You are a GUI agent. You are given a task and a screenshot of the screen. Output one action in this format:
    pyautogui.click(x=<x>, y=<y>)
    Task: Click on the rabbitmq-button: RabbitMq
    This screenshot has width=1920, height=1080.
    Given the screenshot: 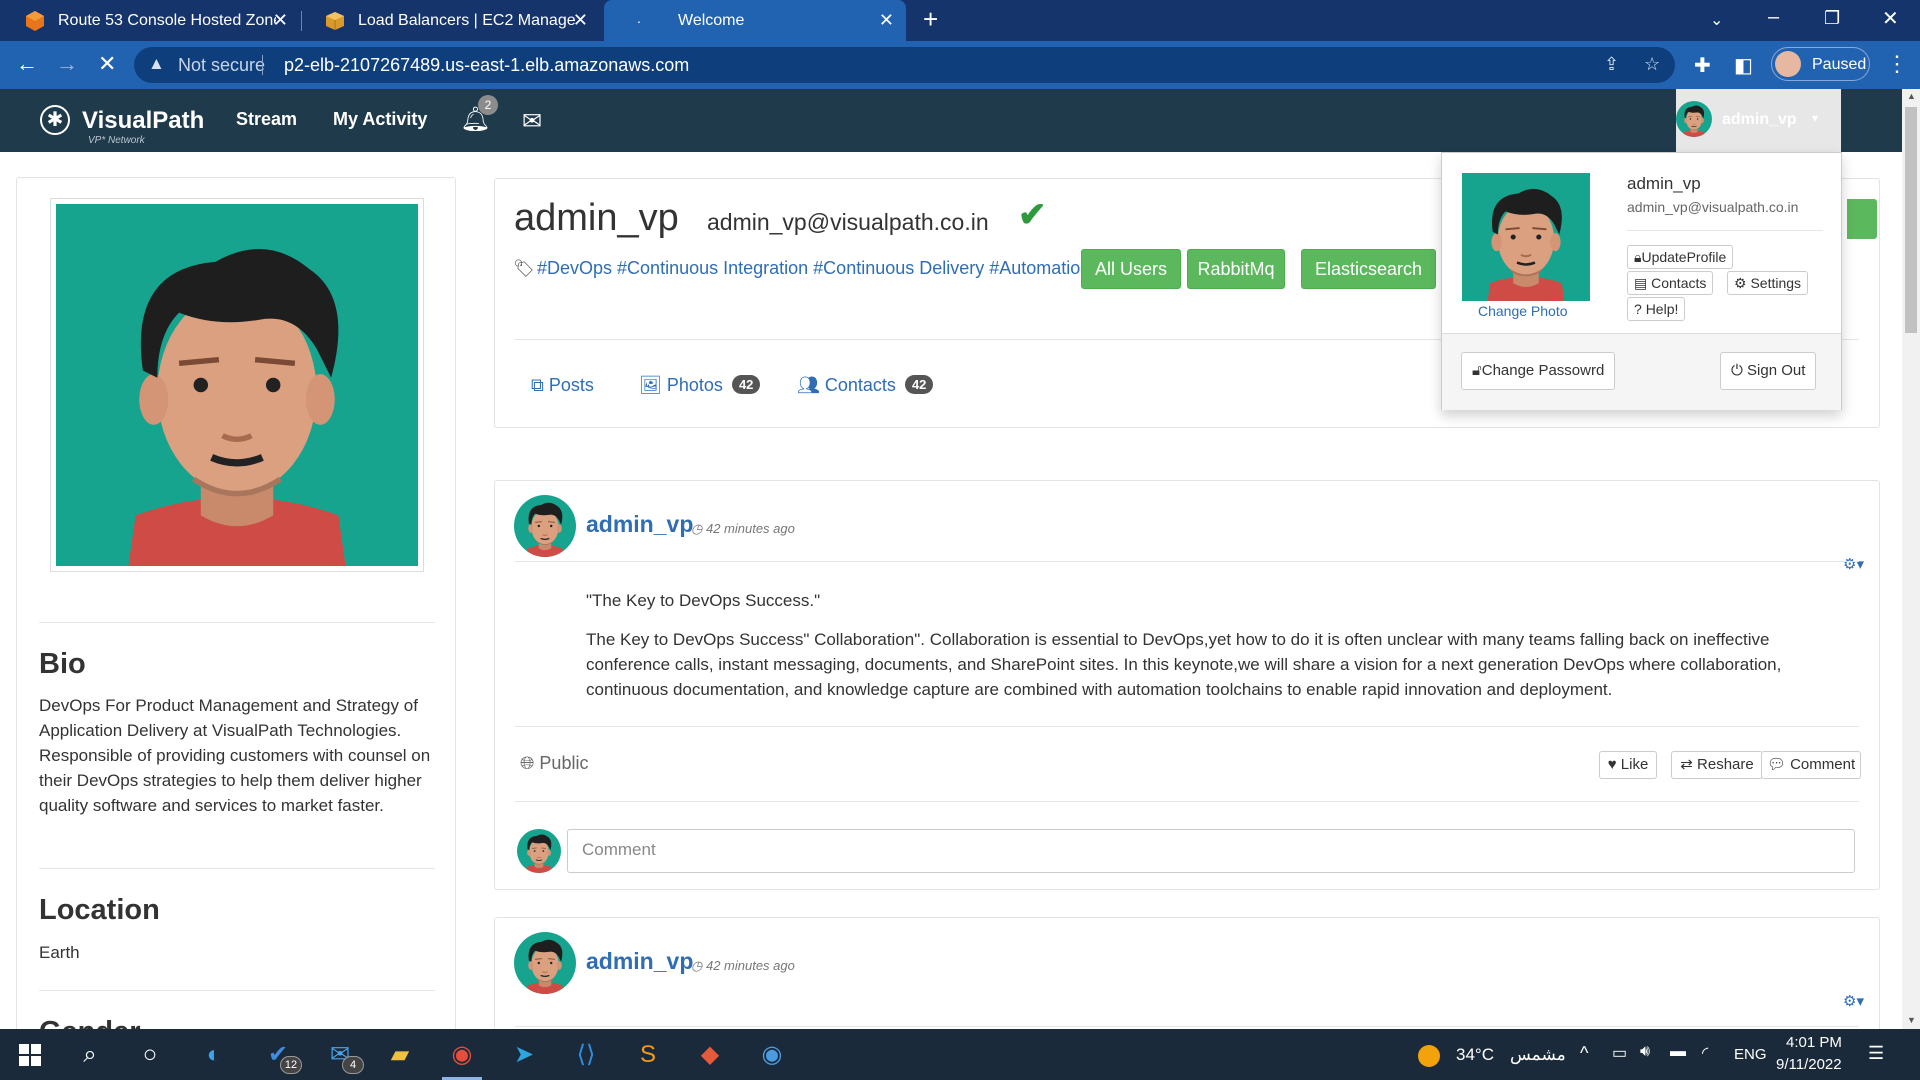 What is the action you would take?
    pyautogui.click(x=1236, y=269)
    